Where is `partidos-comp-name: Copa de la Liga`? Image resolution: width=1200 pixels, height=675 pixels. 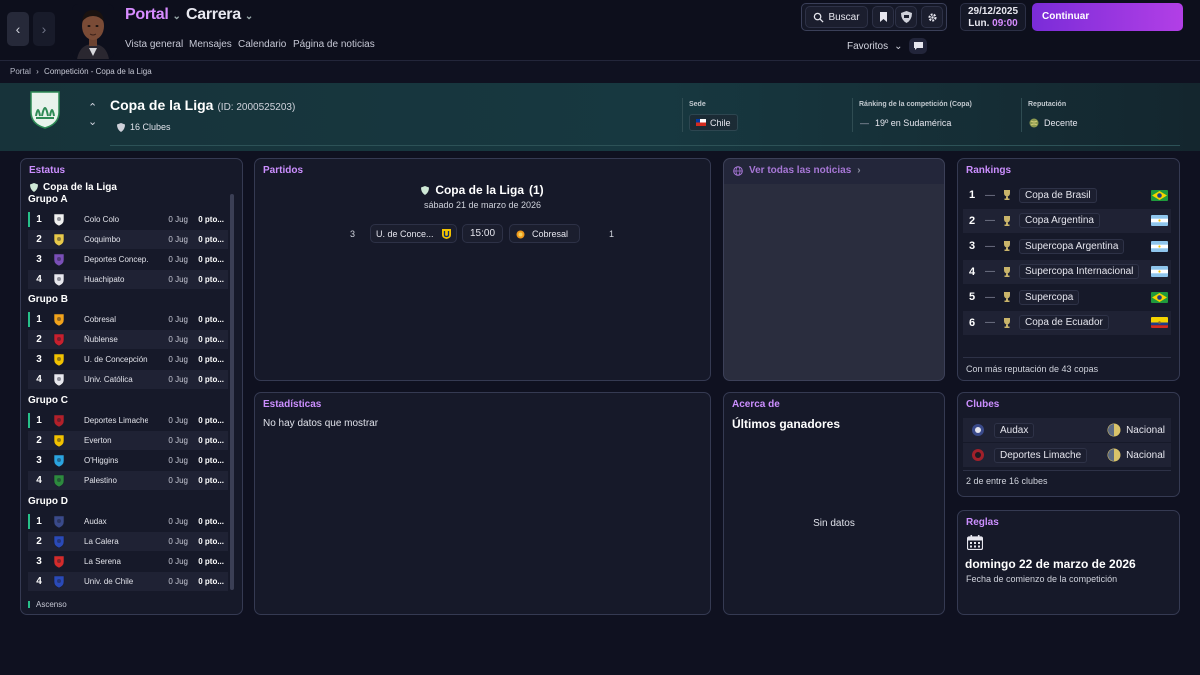
partidos-comp-name: Copa de la Liga is located at coordinates (479, 190).